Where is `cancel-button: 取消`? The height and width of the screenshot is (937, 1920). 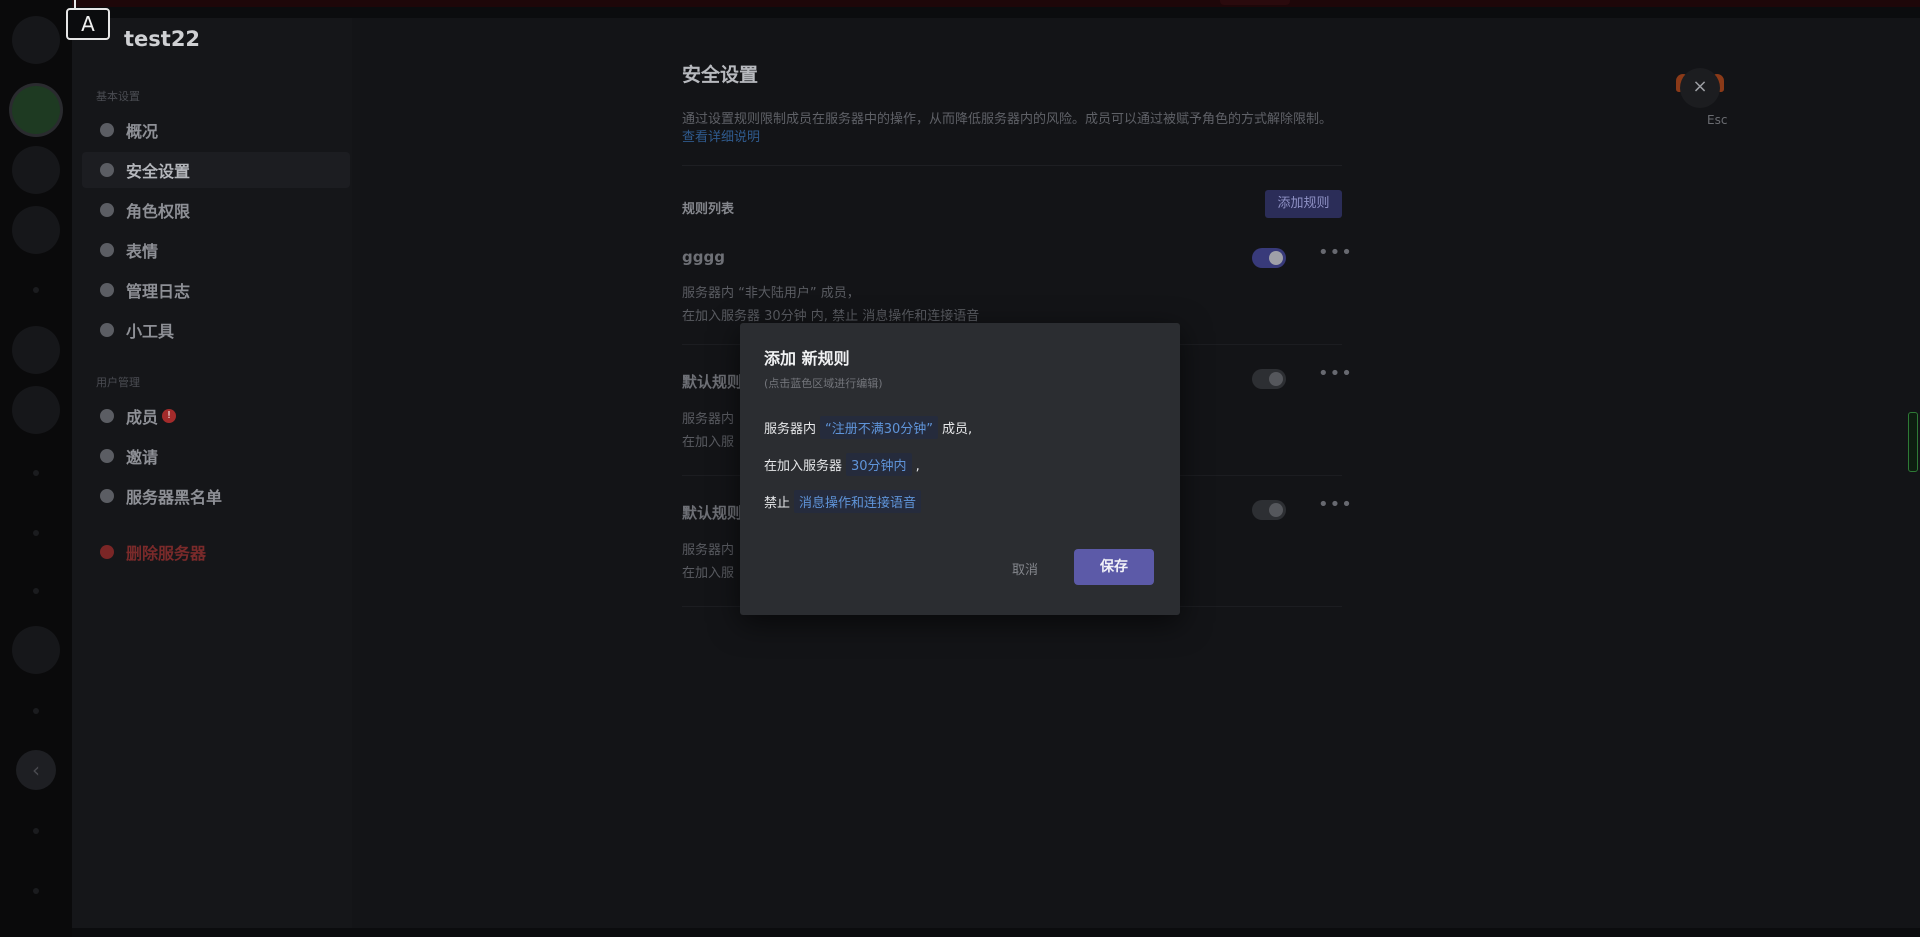 cancel-button: 取消 is located at coordinates (1025, 568).